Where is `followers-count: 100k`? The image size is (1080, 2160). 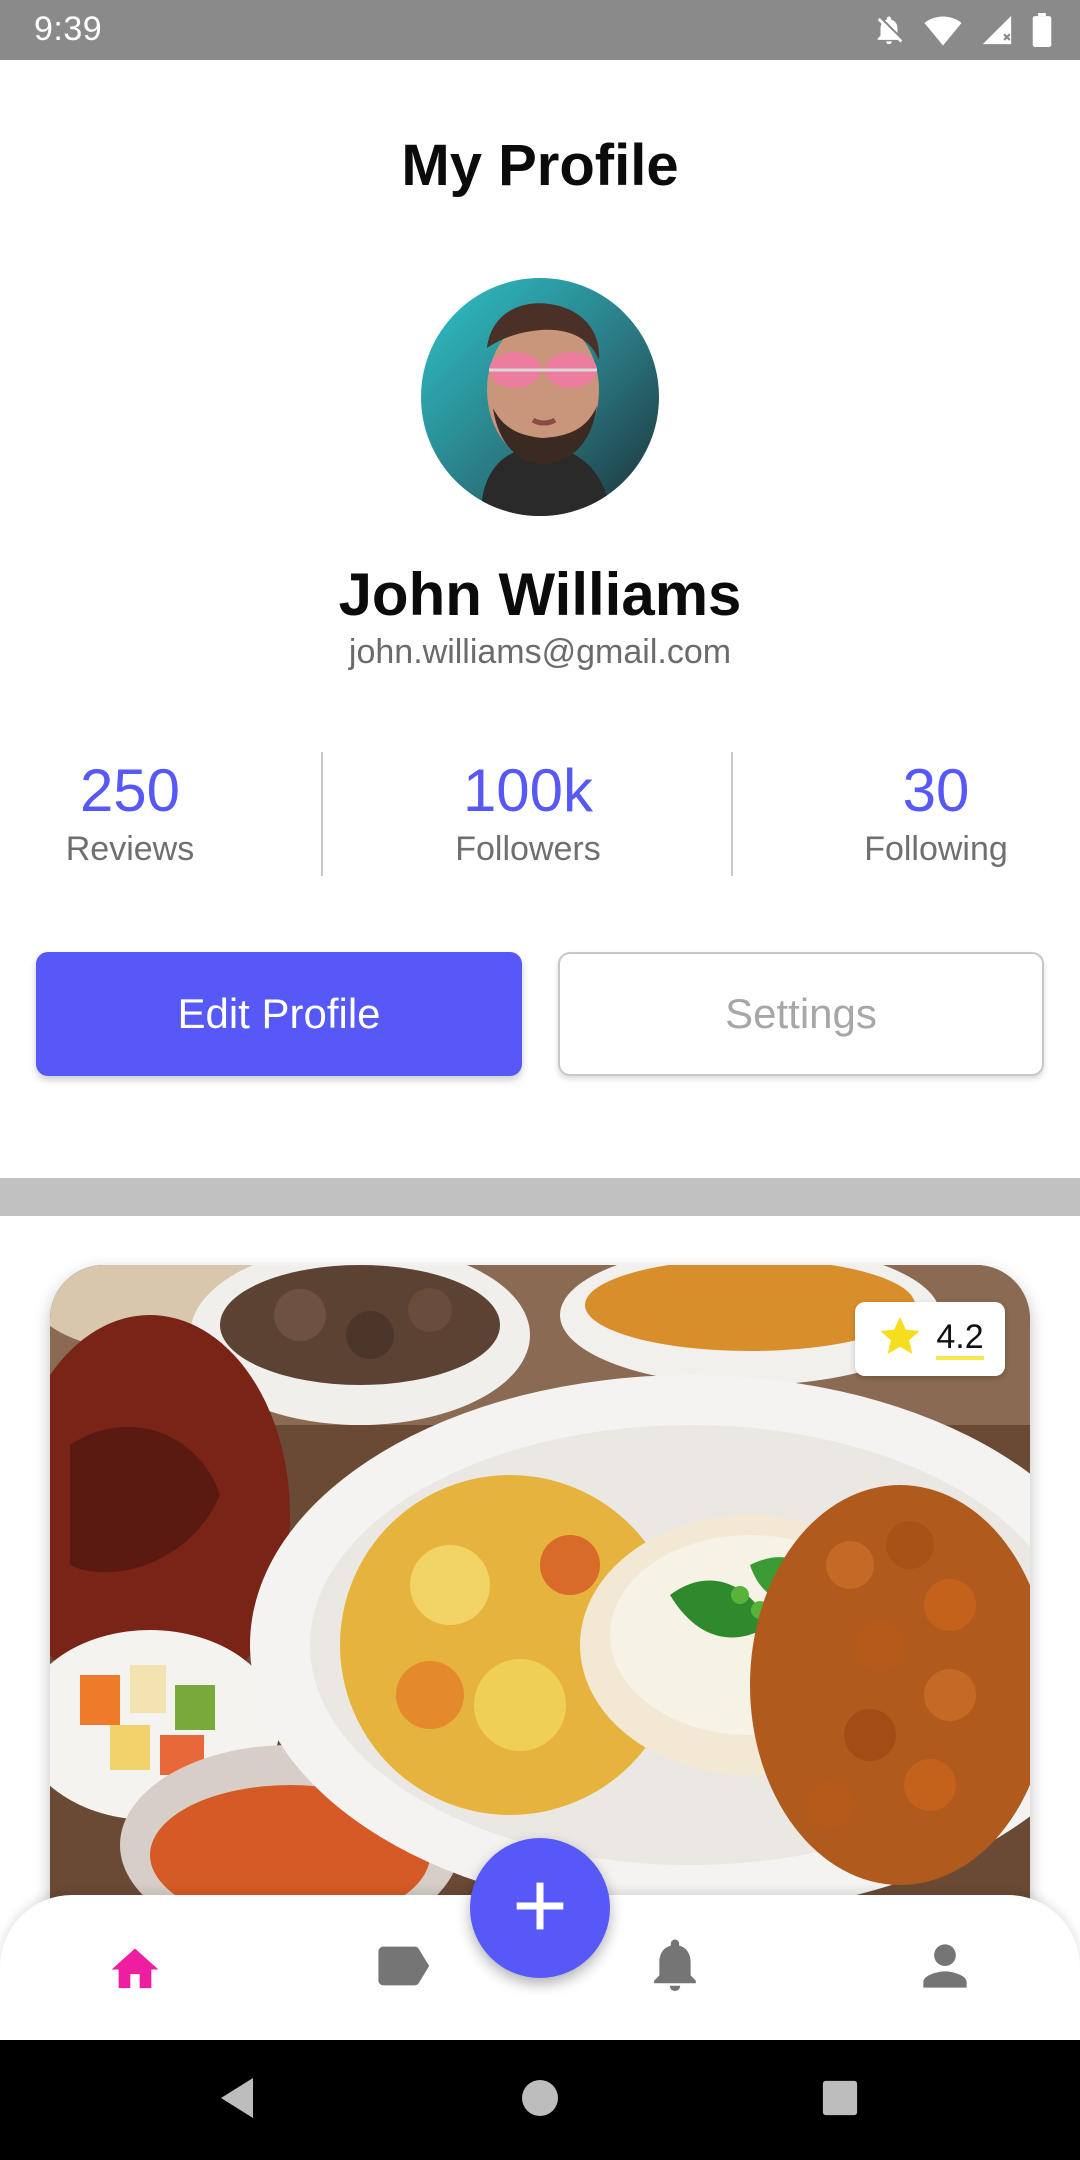
followers-count: 100k is located at coordinates (528, 790).